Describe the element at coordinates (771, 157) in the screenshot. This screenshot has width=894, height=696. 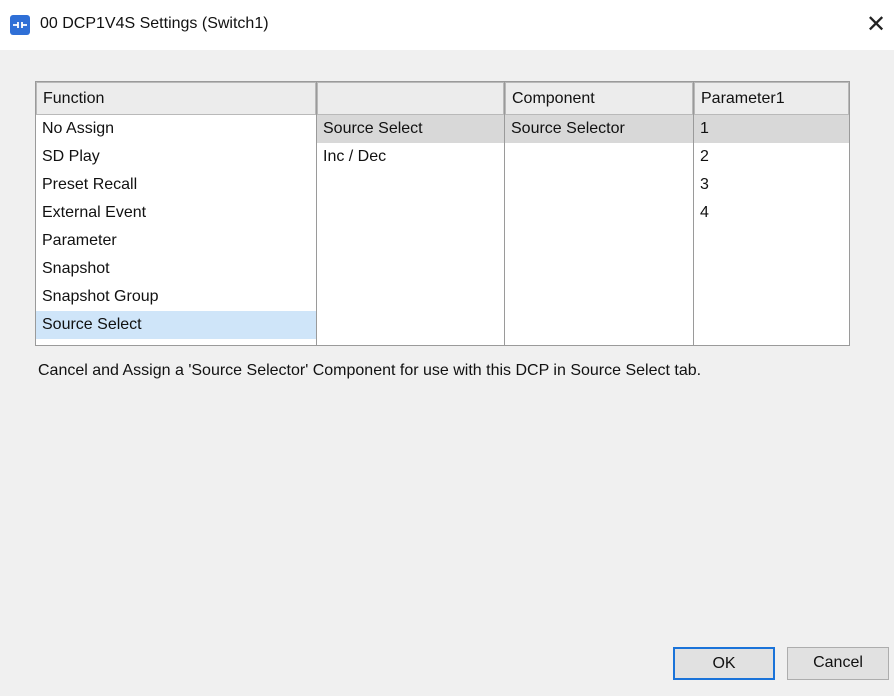
I see `parameter-item: 2` at that location.